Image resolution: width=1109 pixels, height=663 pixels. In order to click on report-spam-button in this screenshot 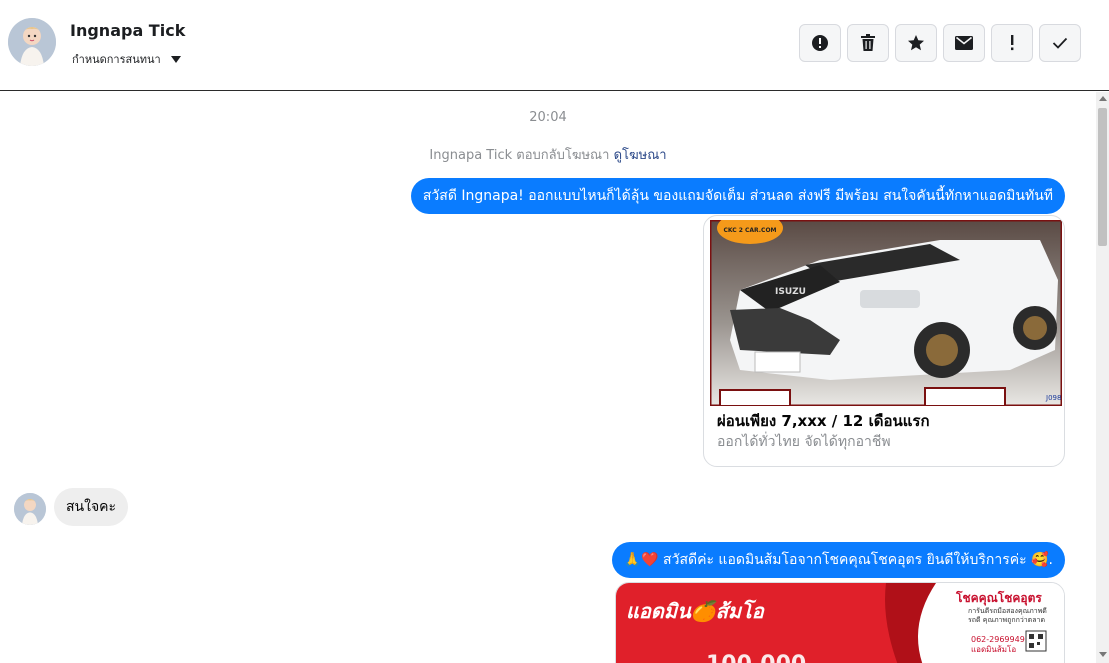, I will do `click(820, 43)`.